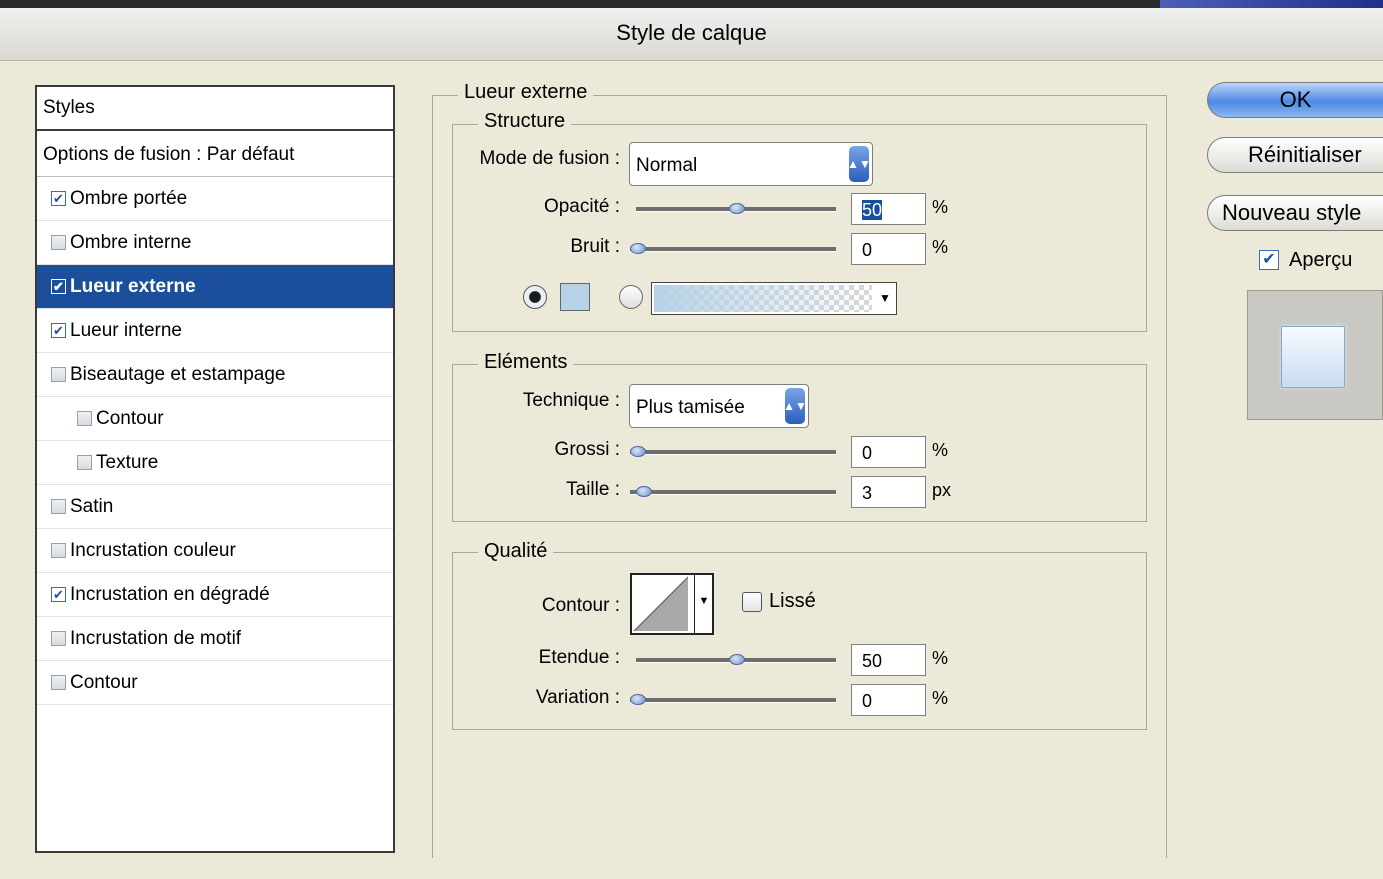  I want to click on style-item-label: Incrustation en dégradé, so click(170, 594).